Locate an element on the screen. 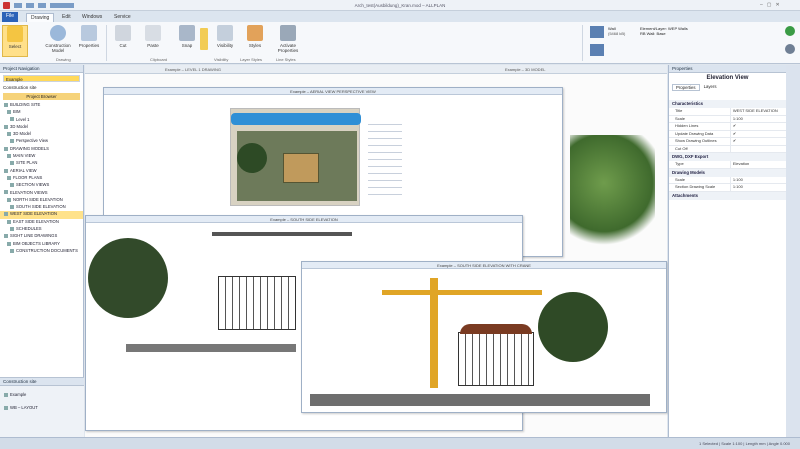 The image size is (800, 449). pencil-icon is located at coordinates (204, 39).